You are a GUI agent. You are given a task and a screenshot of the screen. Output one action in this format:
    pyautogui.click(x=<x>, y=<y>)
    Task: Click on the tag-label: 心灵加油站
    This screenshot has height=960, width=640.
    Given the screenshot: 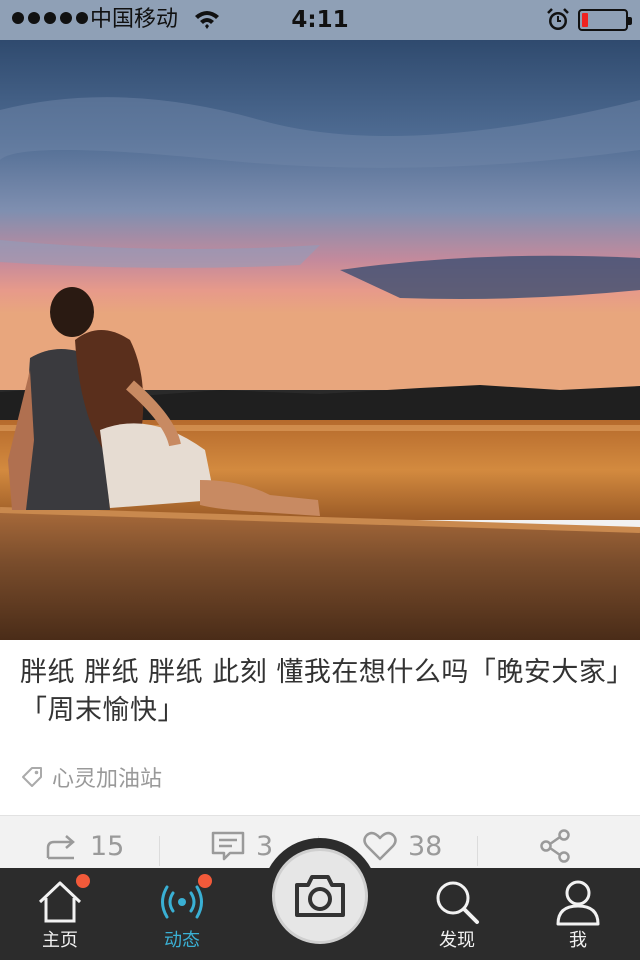 What is the action you would take?
    pyautogui.click(x=107, y=779)
    